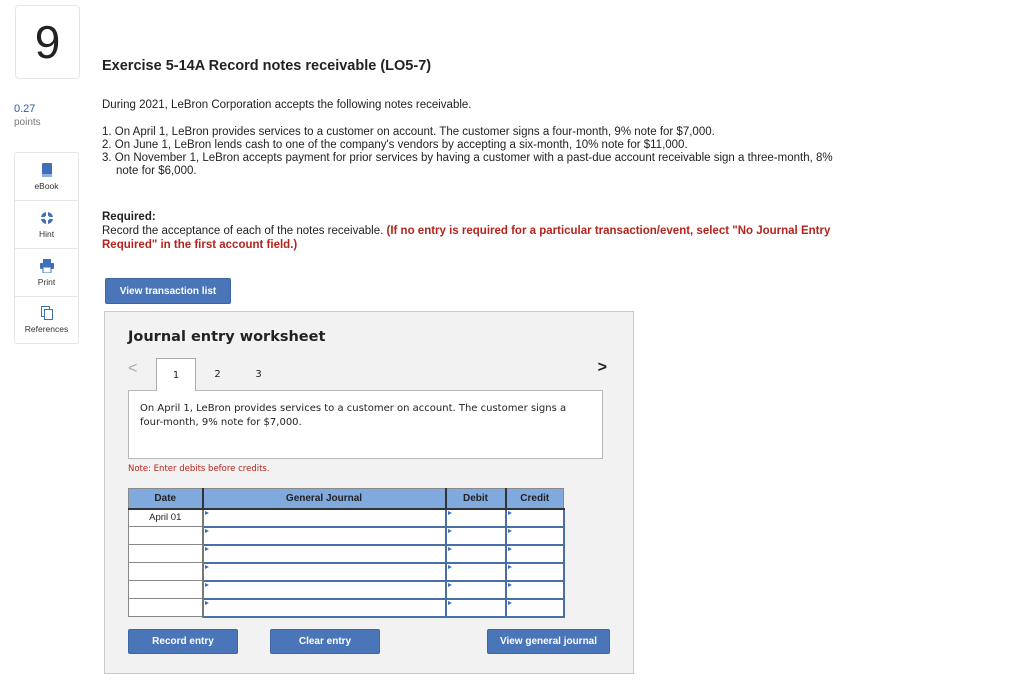  I want to click on tab-1: 1, so click(176, 374).